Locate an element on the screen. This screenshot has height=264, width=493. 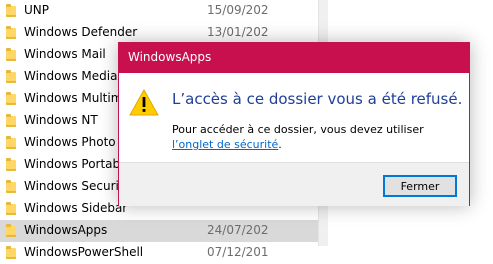
file-row: UNP 15/09/202 is located at coordinates (159, 11).